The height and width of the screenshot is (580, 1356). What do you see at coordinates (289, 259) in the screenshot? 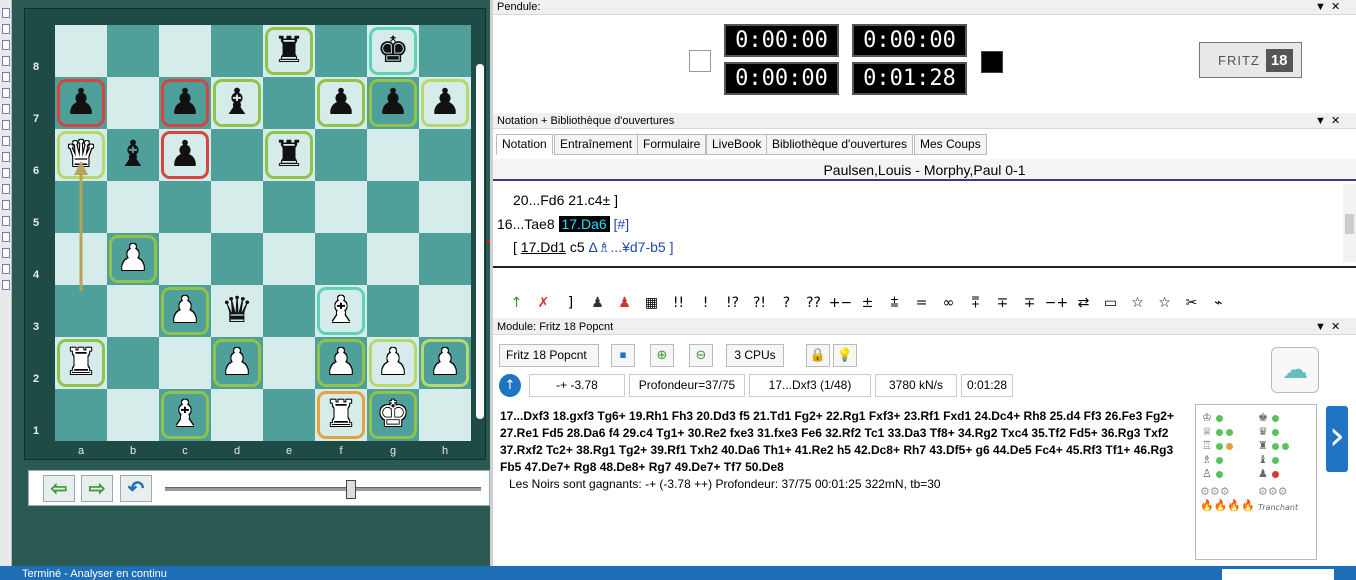
I see `square-e4` at bounding box center [289, 259].